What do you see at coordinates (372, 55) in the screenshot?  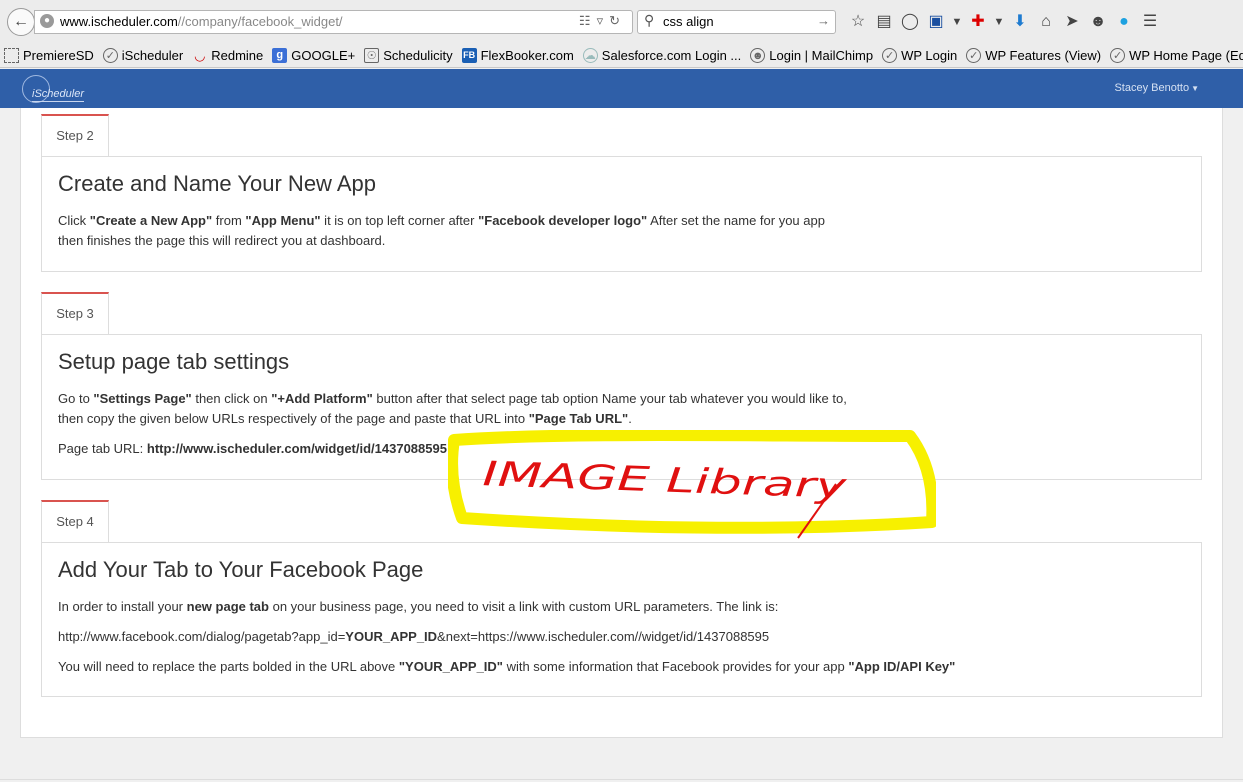 I see `schedulicity-icon: ☉` at bounding box center [372, 55].